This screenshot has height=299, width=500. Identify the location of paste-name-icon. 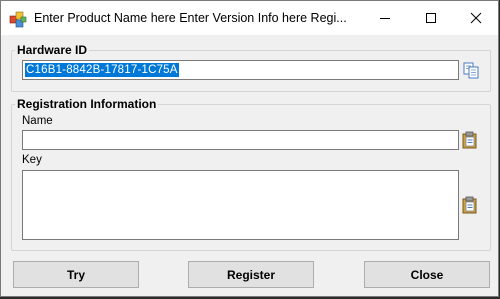
(470, 140).